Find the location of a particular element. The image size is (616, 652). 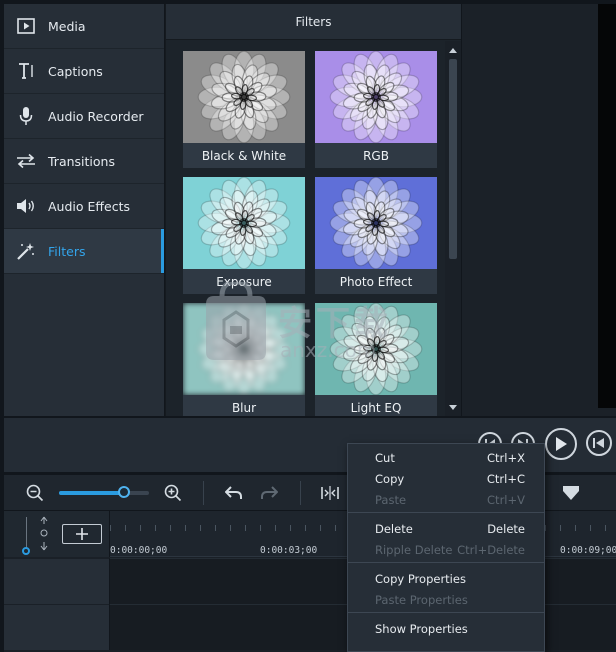

sidebar-item-captions: Captions is located at coordinates (84, 71).